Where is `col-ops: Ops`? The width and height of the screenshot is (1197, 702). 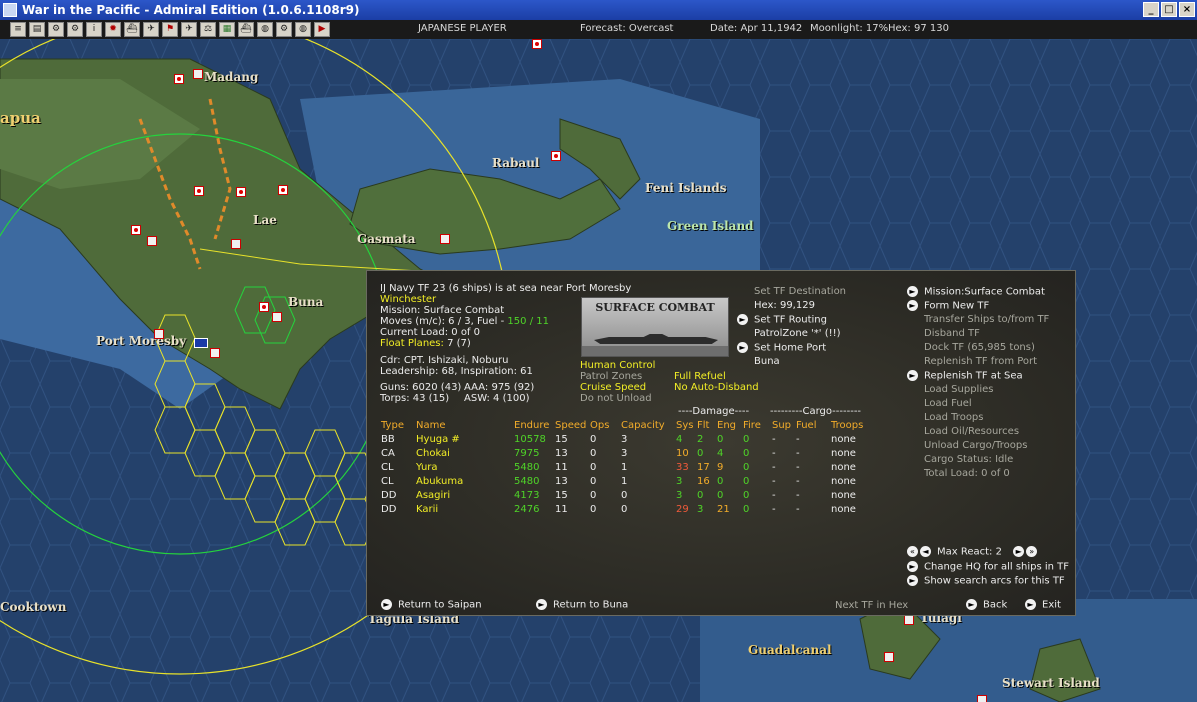 col-ops: Ops is located at coordinates (605, 425).